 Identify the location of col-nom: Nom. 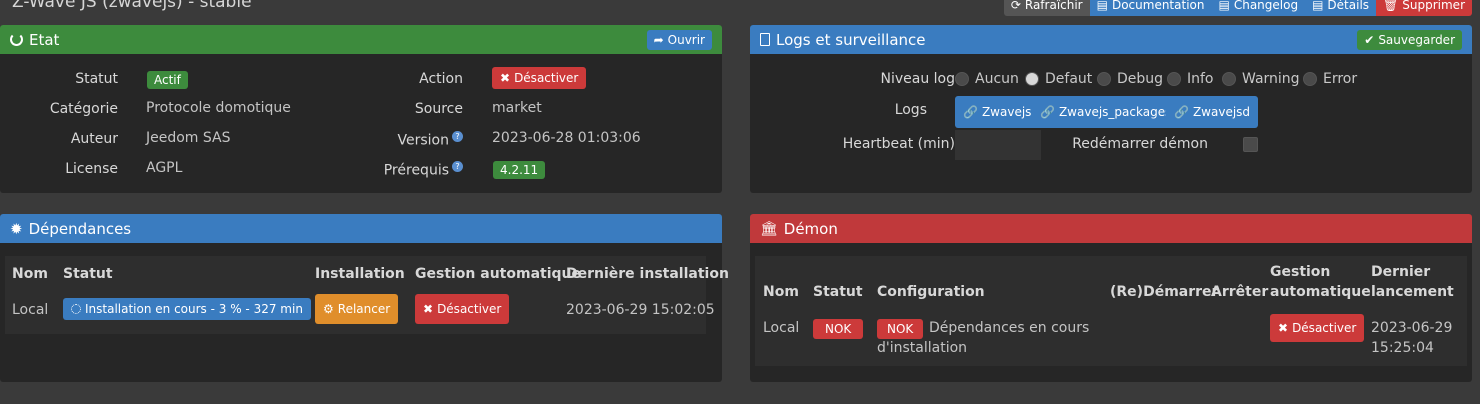
(781, 292).